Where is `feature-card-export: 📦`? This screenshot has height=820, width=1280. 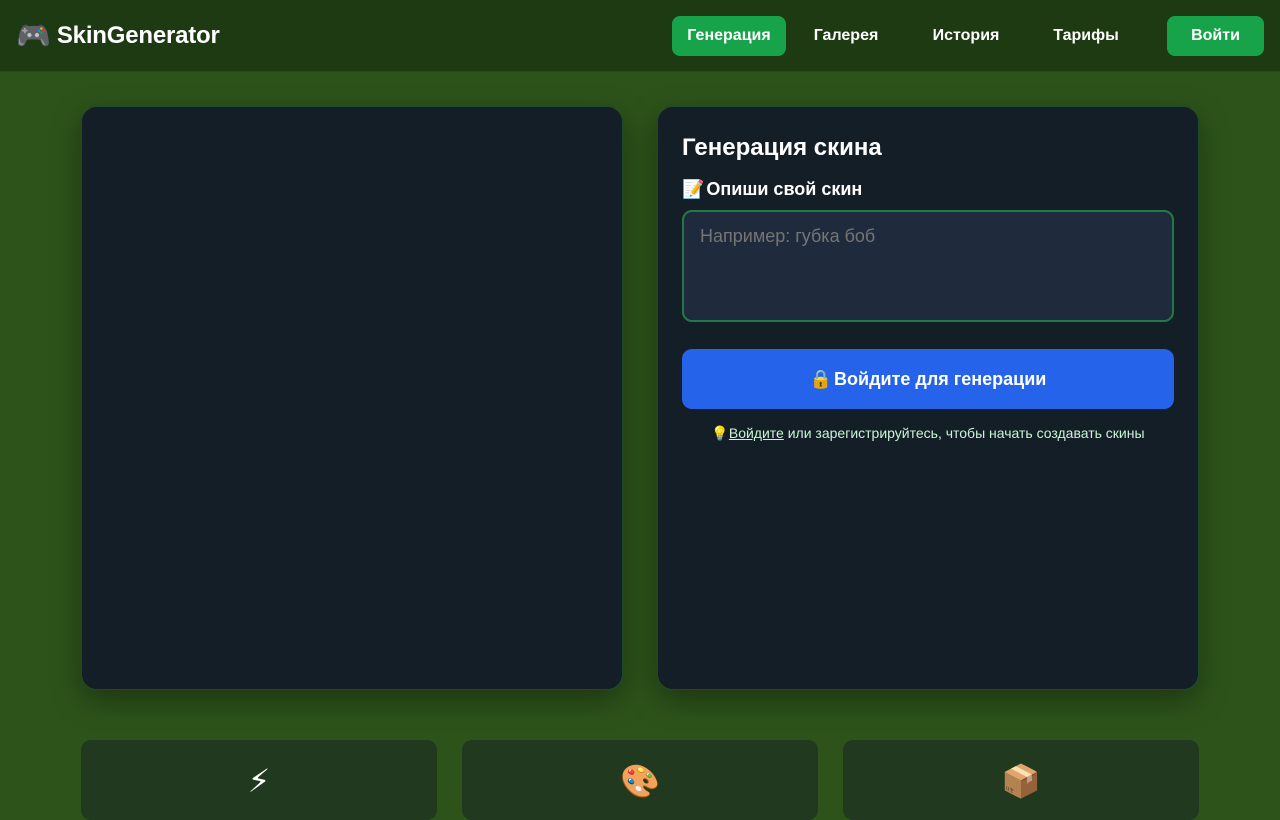
feature-card-export: 📦 is located at coordinates (1021, 780).